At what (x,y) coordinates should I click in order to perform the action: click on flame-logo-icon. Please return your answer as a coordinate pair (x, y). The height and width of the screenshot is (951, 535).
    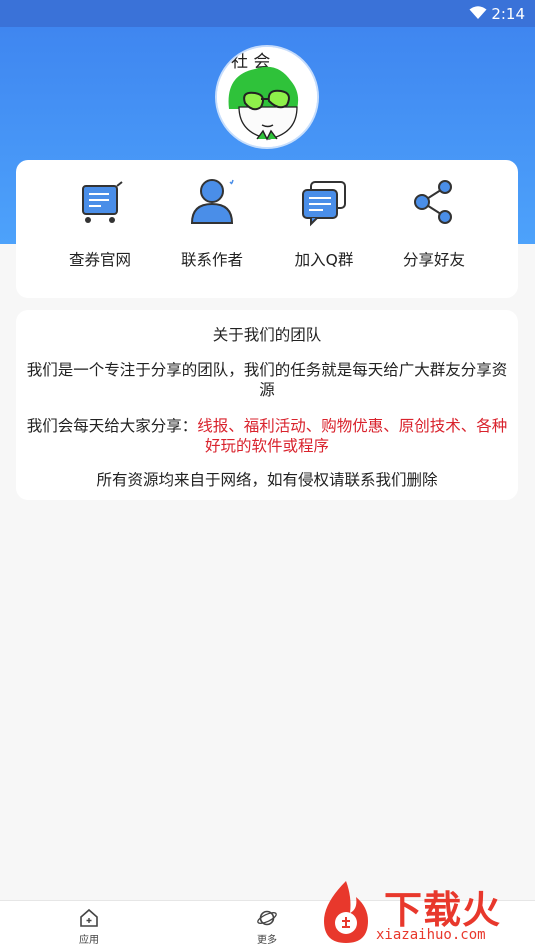
    Looking at the image, I should click on (346, 912).